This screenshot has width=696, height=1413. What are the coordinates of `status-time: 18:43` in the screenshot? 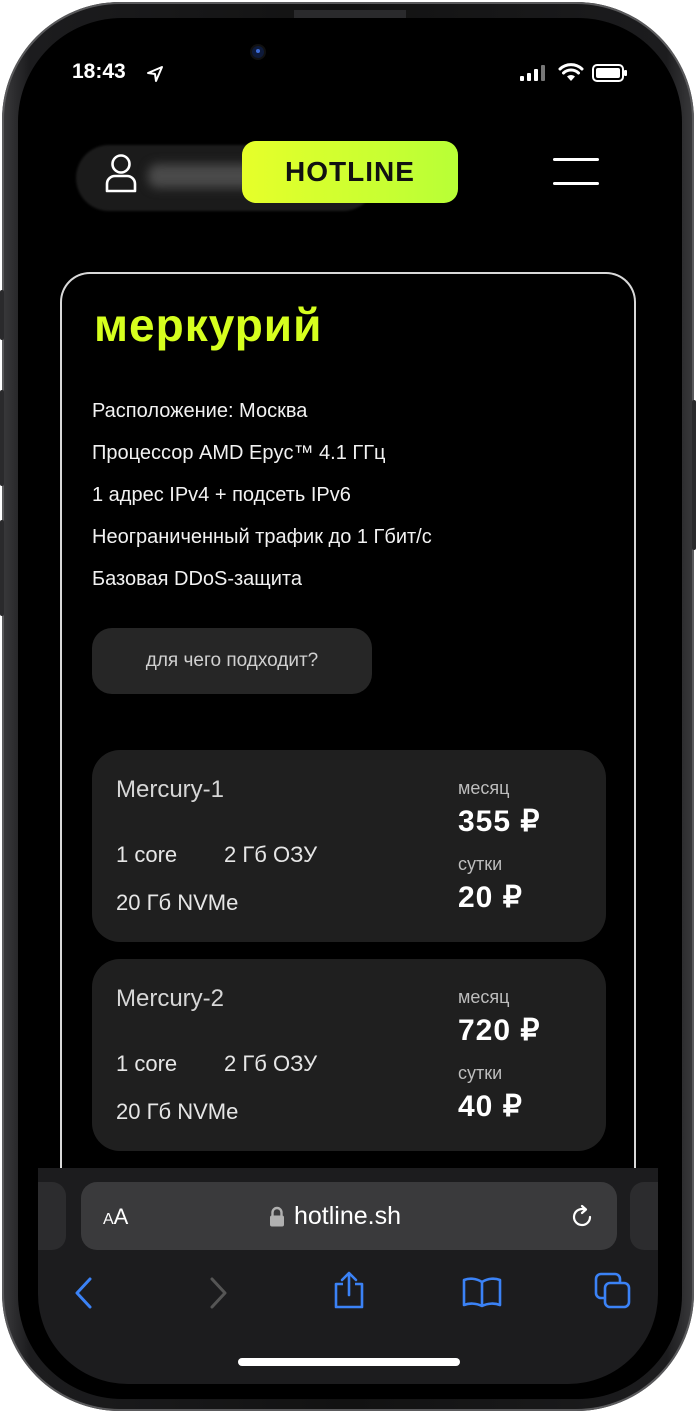 It's located at (99, 71).